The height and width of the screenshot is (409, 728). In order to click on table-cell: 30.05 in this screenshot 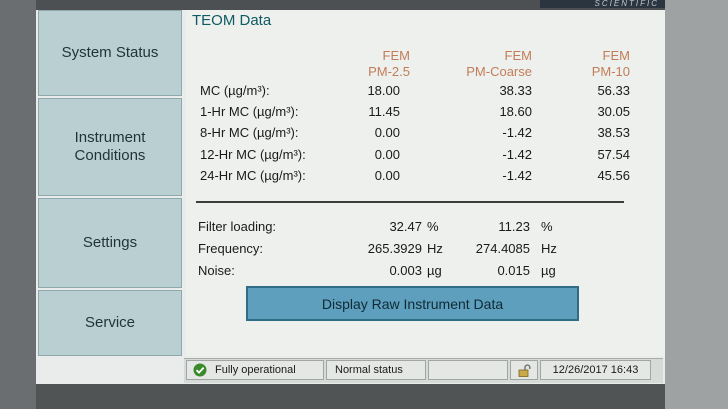, I will do `click(613, 111)`.